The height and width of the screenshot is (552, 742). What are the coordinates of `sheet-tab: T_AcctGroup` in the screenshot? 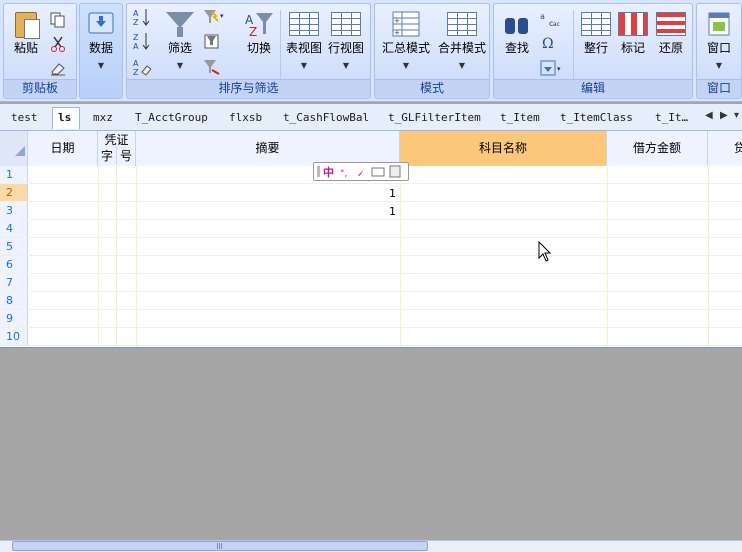 It's located at (171, 118).